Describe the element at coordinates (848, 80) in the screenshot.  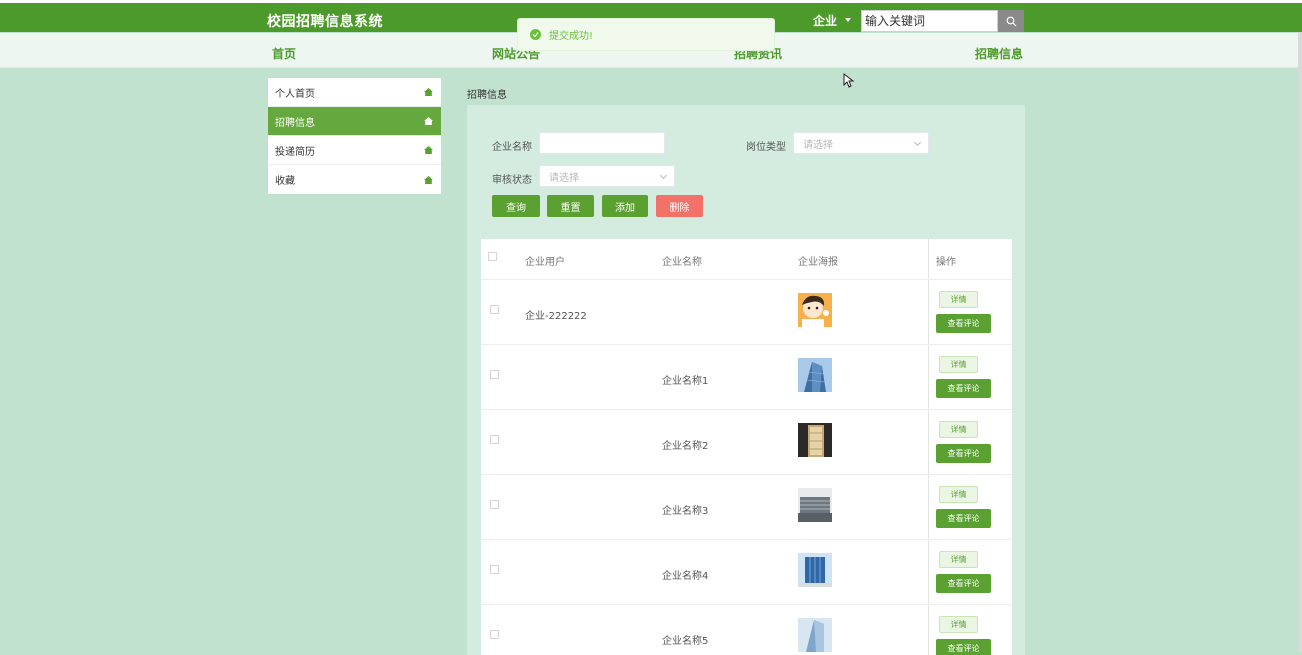
I see `mouse-cursor-icon` at that location.